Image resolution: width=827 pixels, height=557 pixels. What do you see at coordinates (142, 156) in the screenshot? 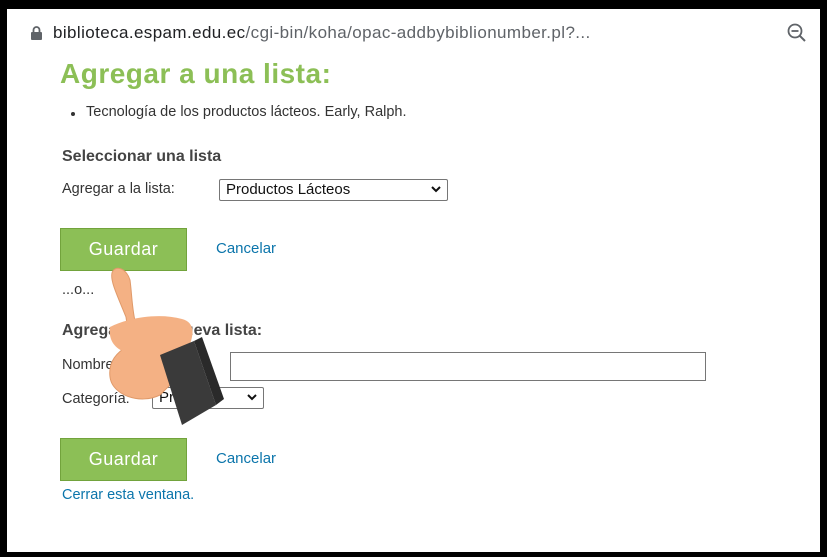
I see `select-list-heading: Seleccionar una lista` at bounding box center [142, 156].